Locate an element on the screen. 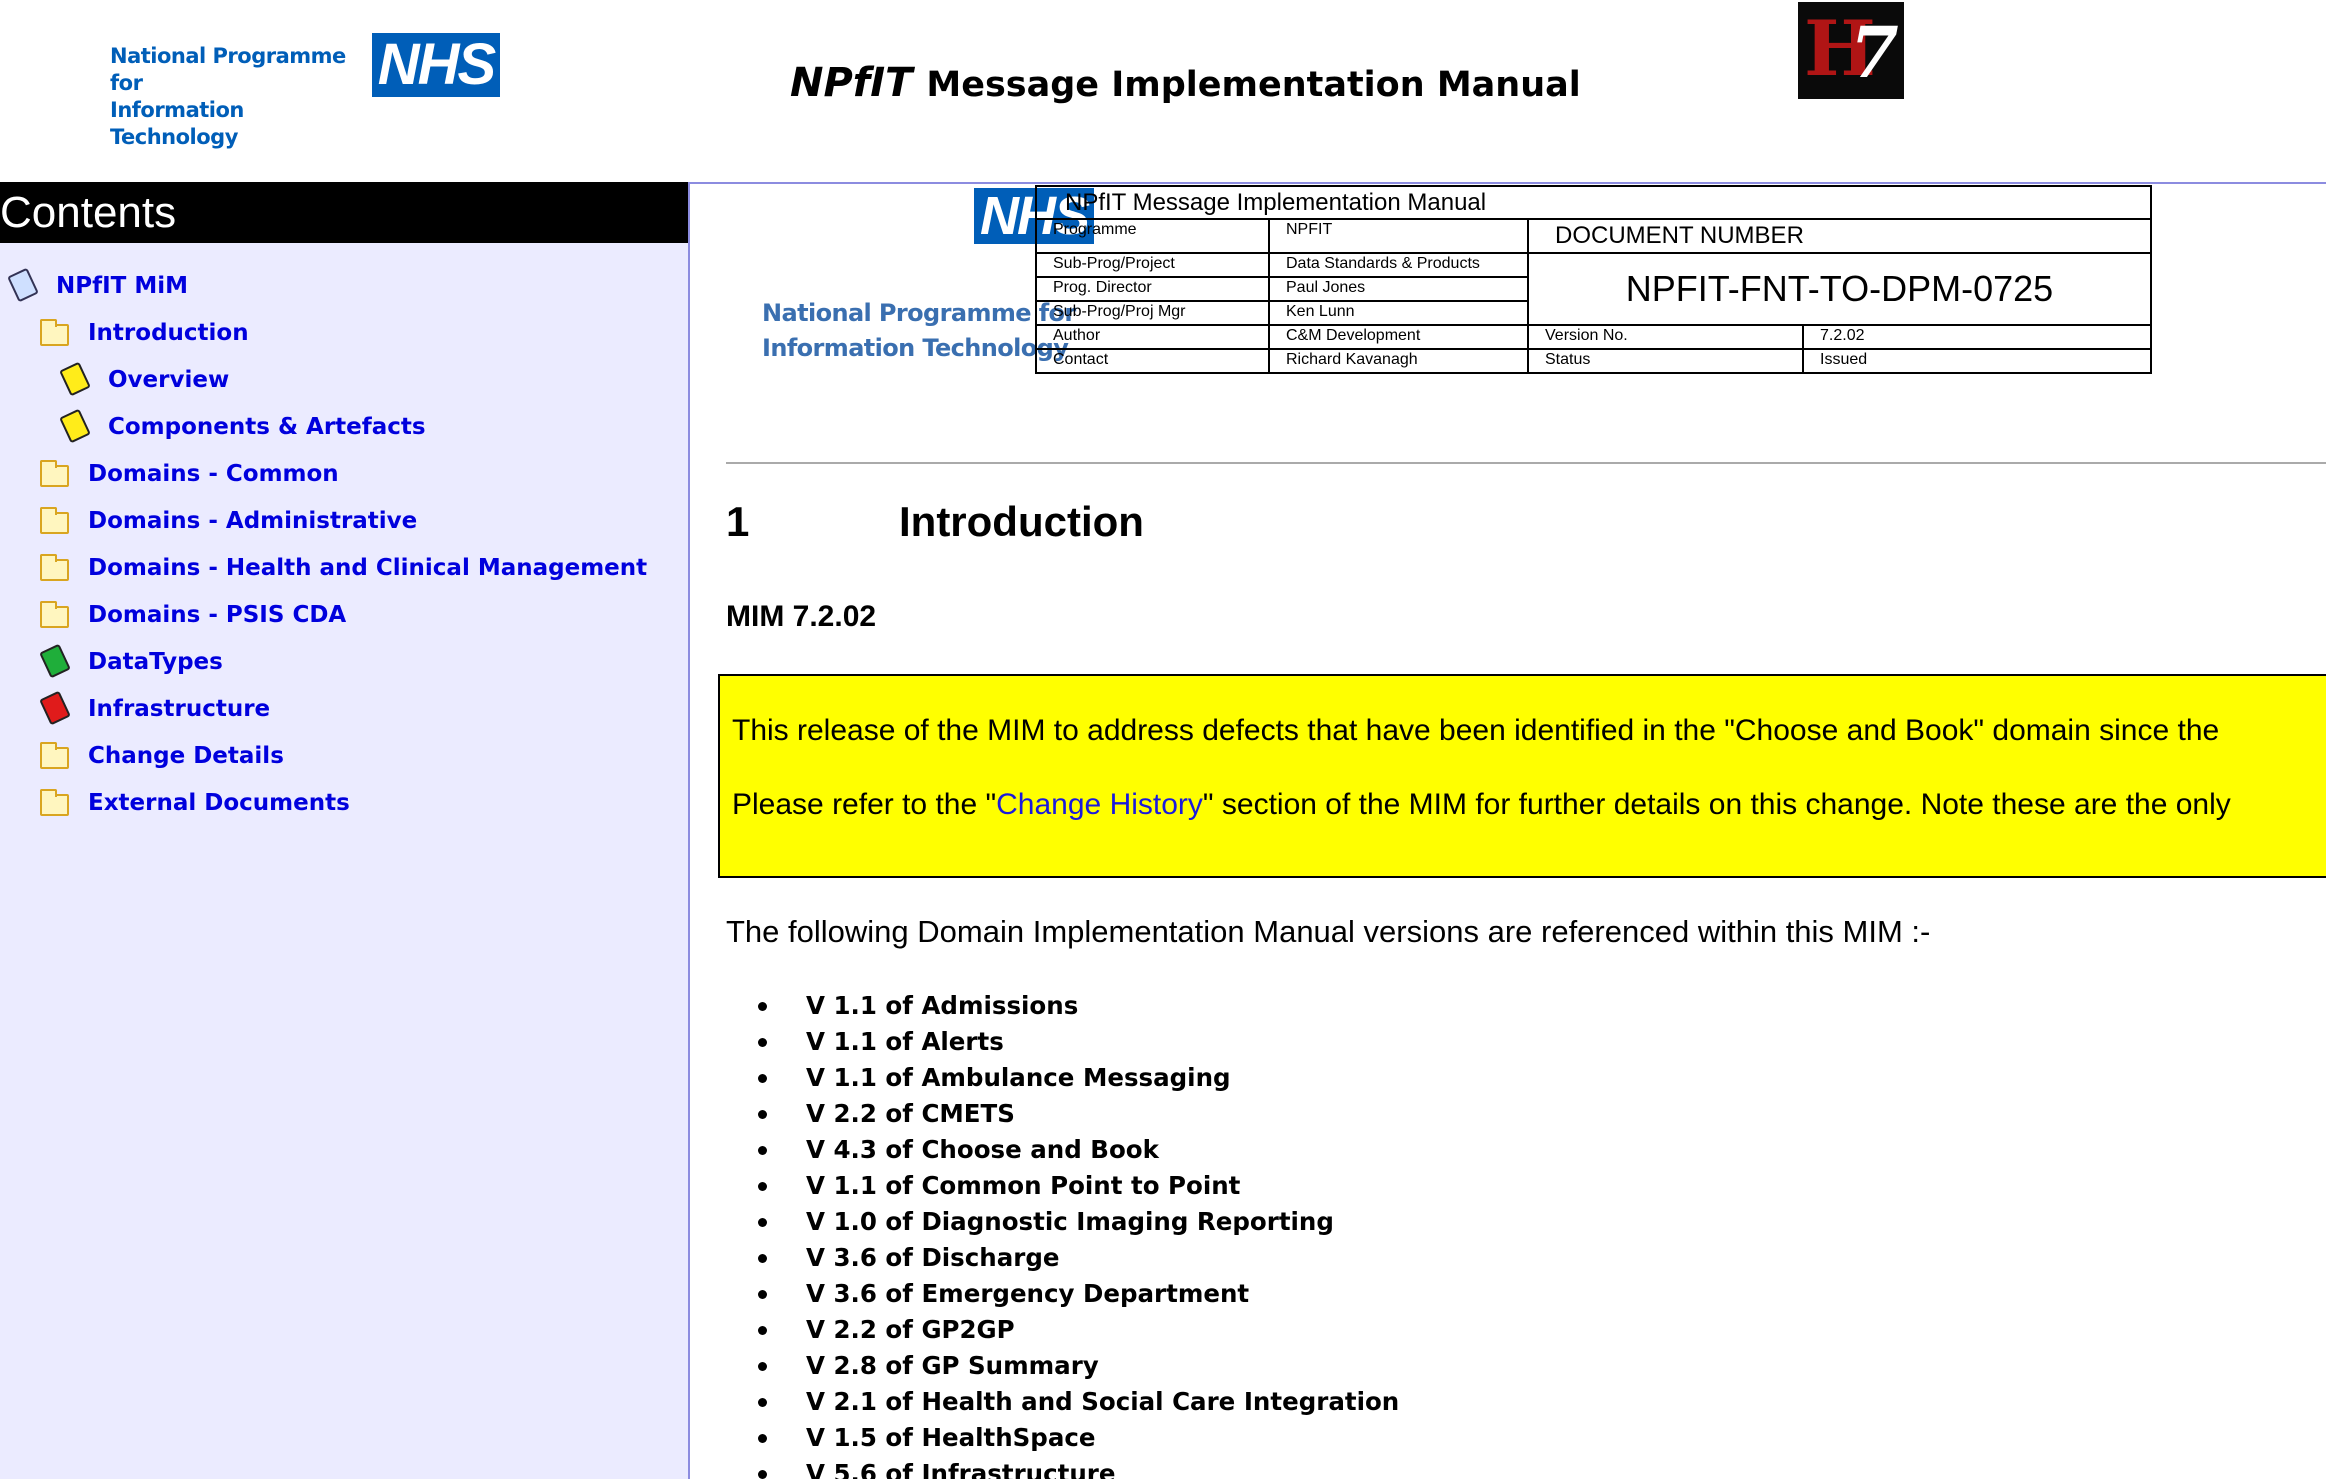  version-value: 7.2.02 is located at coordinates (1977, 337).